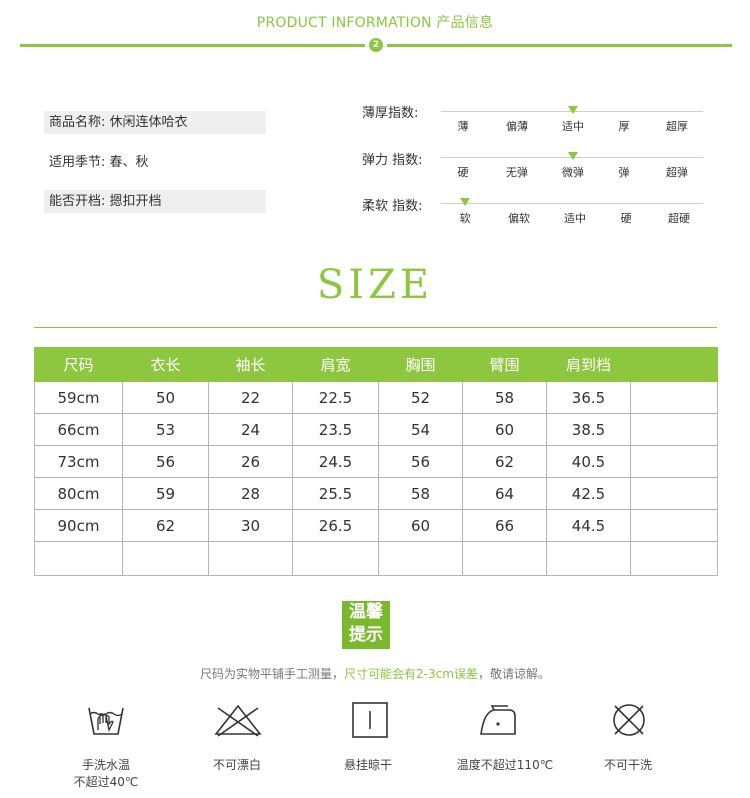 The image size is (750, 798). I want to click on measurement-note: 尺码为实物平铺手工测量，尺寸可能会有2-3cm误差，敬请谅解。, so click(375, 673).